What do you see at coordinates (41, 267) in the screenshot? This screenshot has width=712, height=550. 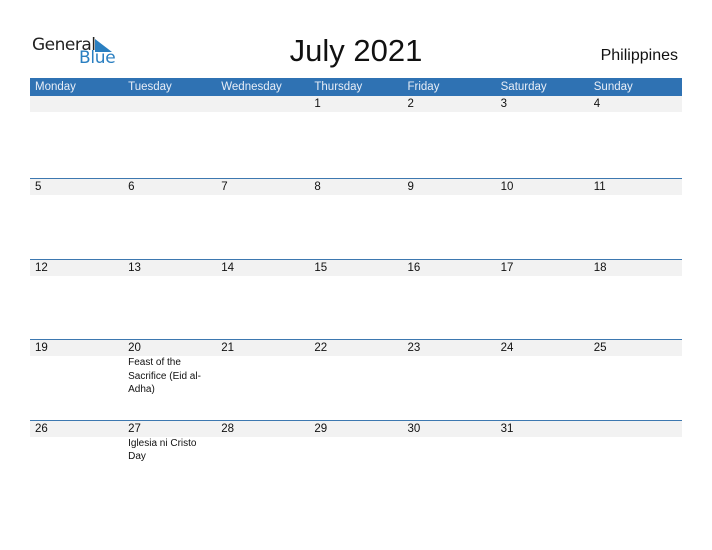 I see `day-number: 12` at bounding box center [41, 267].